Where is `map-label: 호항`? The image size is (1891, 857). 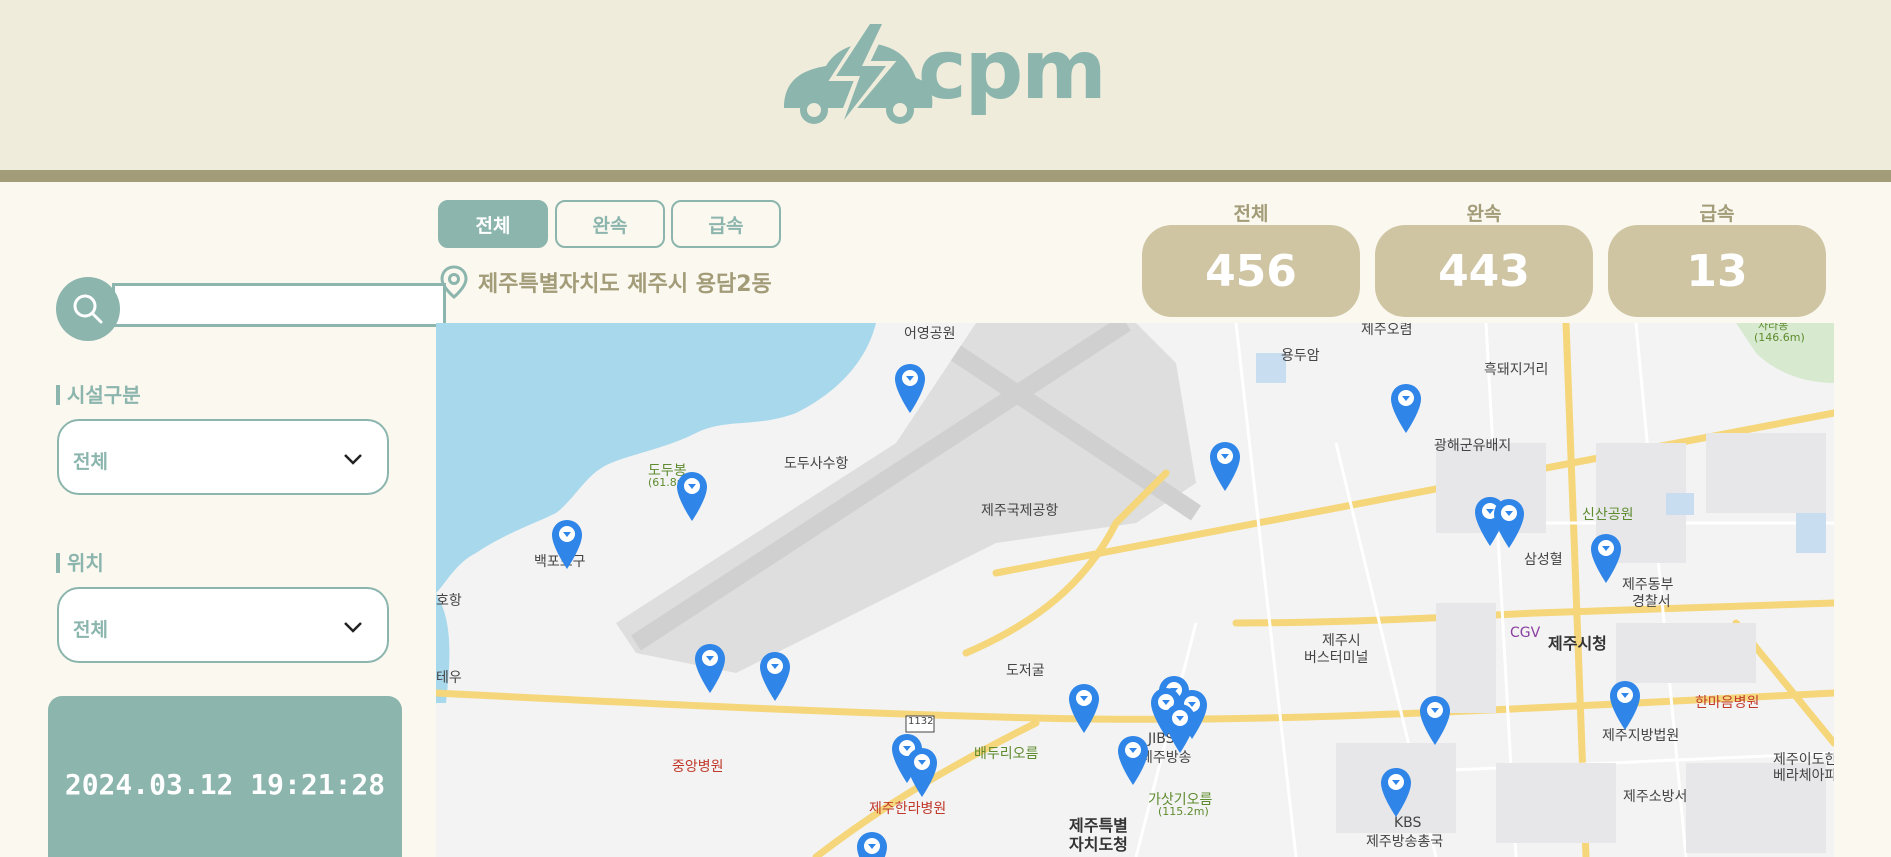
map-label: 호항 is located at coordinates (449, 601).